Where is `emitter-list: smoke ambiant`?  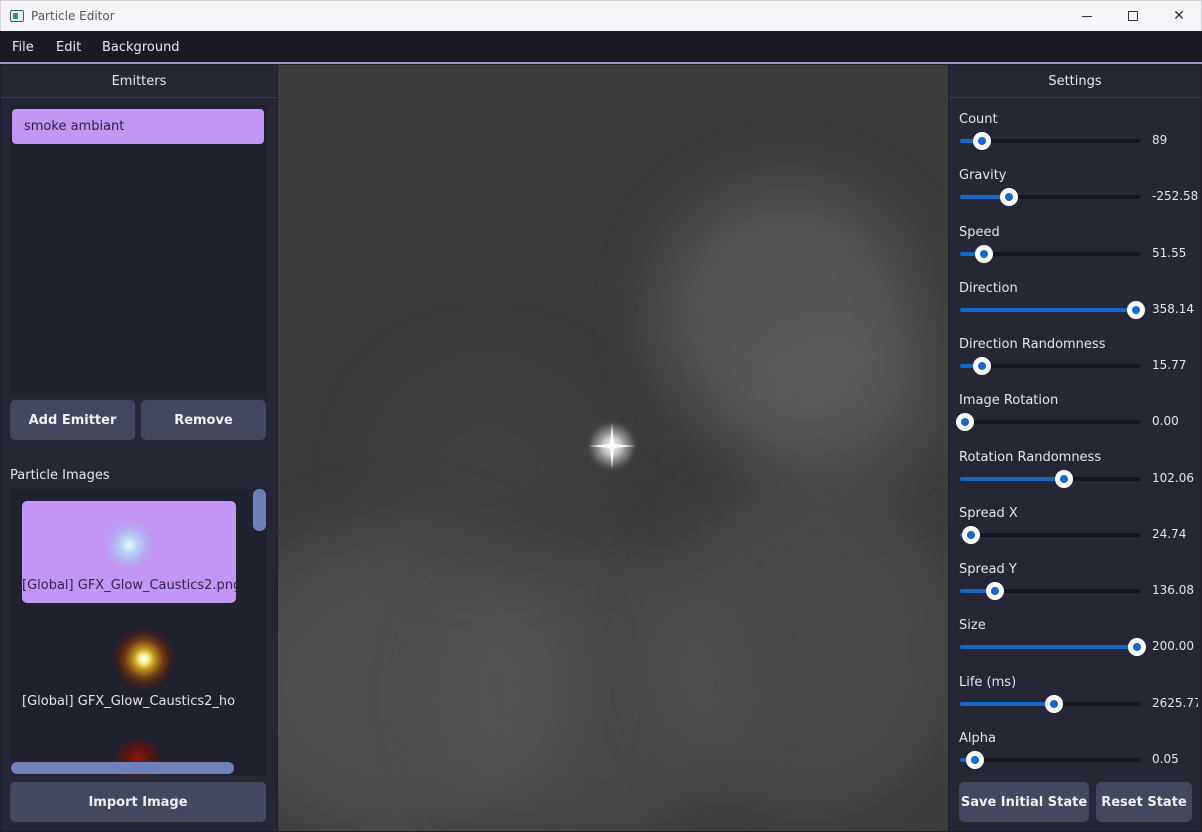 emitter-list: smoke ambiant is located at coordinates (138, 250).